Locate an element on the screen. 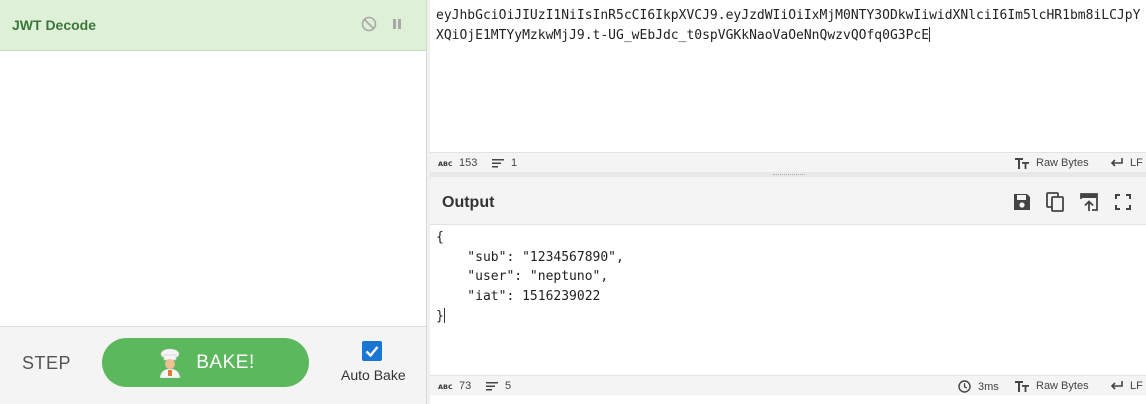 The width and height of the screenshot is (1146, 404). output-line-count-value: 5 is located at coordinates (508, 386).